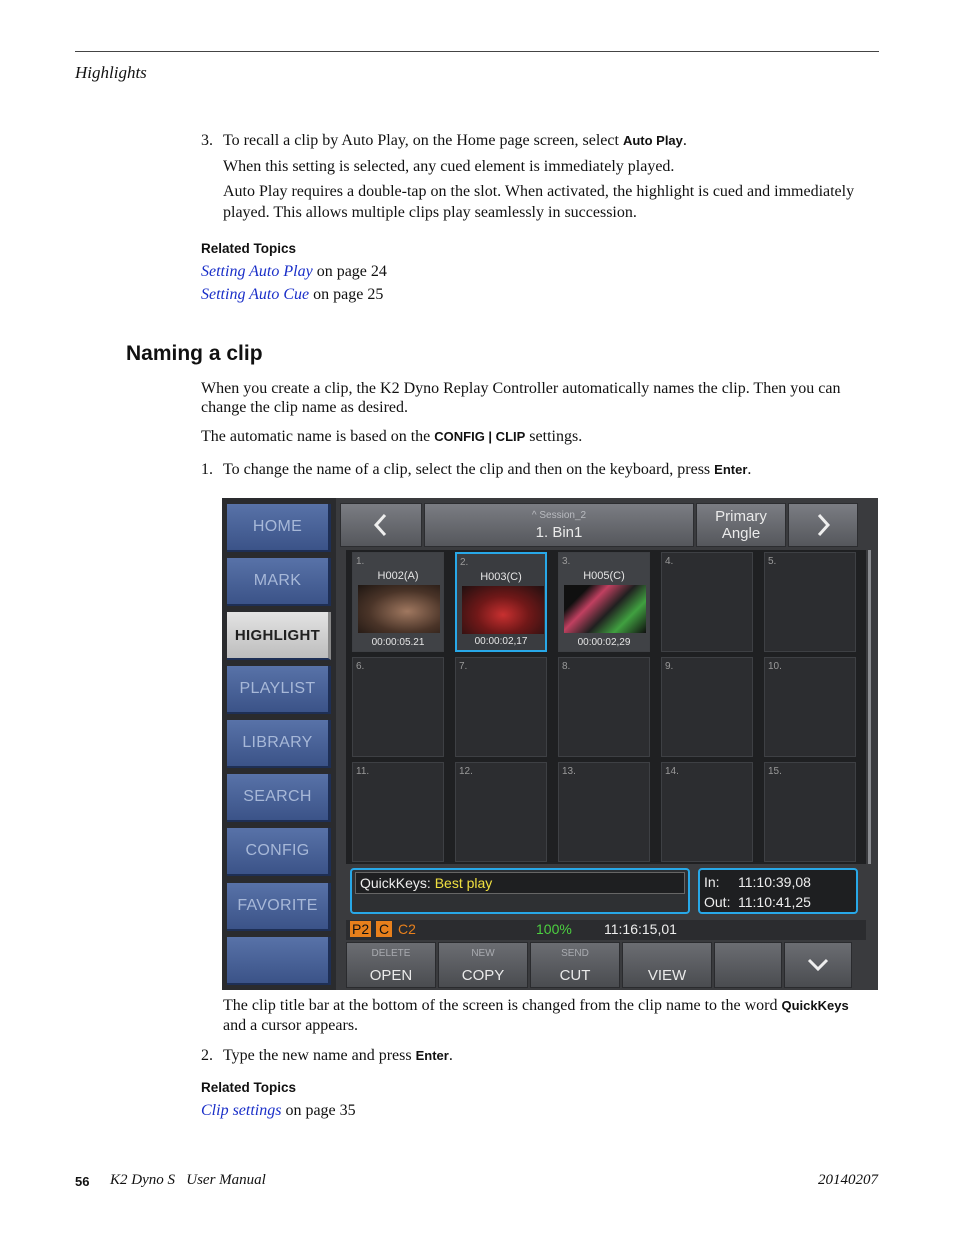 The image size is (954, 1235). I want to click on step-3-number: 3., so click(207, 140).